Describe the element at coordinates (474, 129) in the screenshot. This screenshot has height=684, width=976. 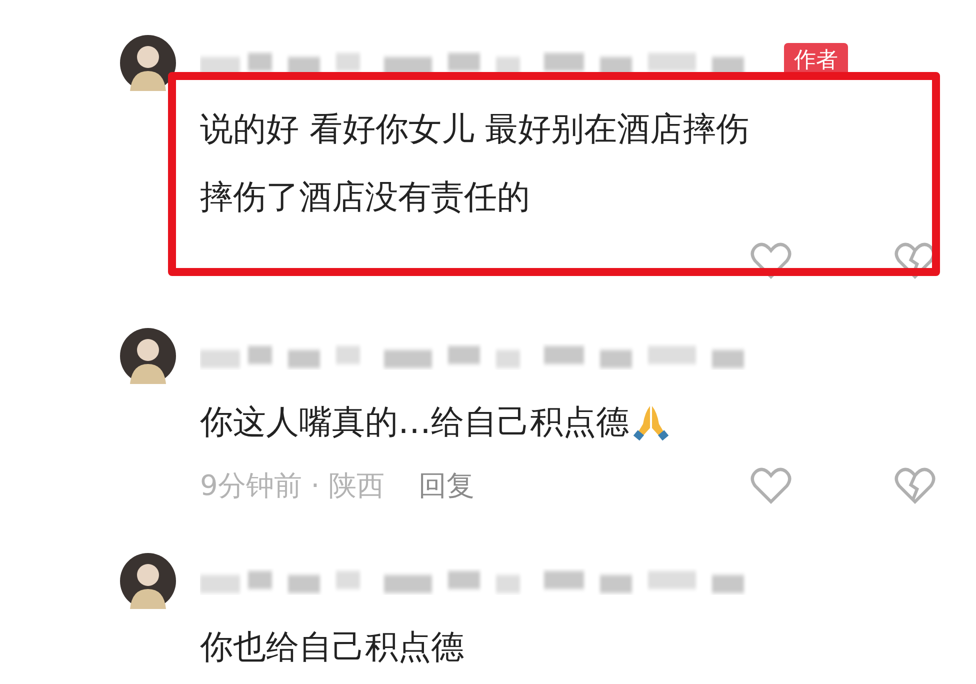
I see `comment-text: 说的好 看好你女儿 最好别在酒店摔伤` at that location.